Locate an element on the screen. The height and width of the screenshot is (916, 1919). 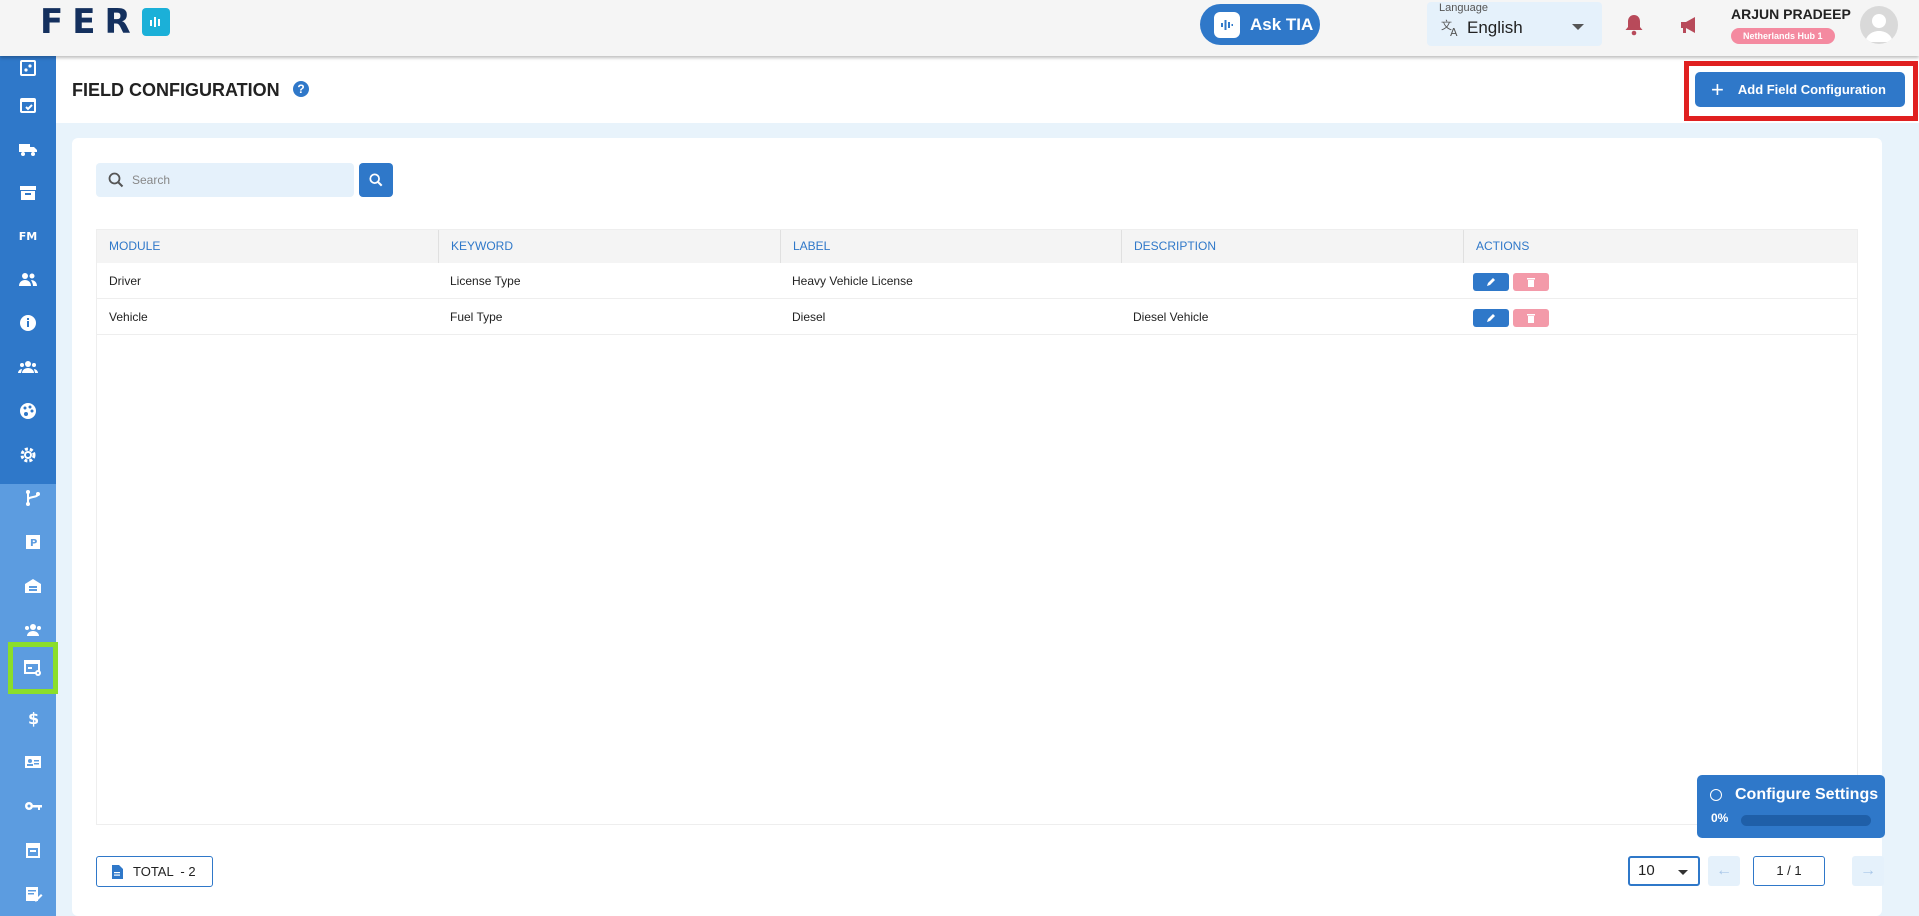
arrow-left-icon: ← is located at coordinates (1724, 870).